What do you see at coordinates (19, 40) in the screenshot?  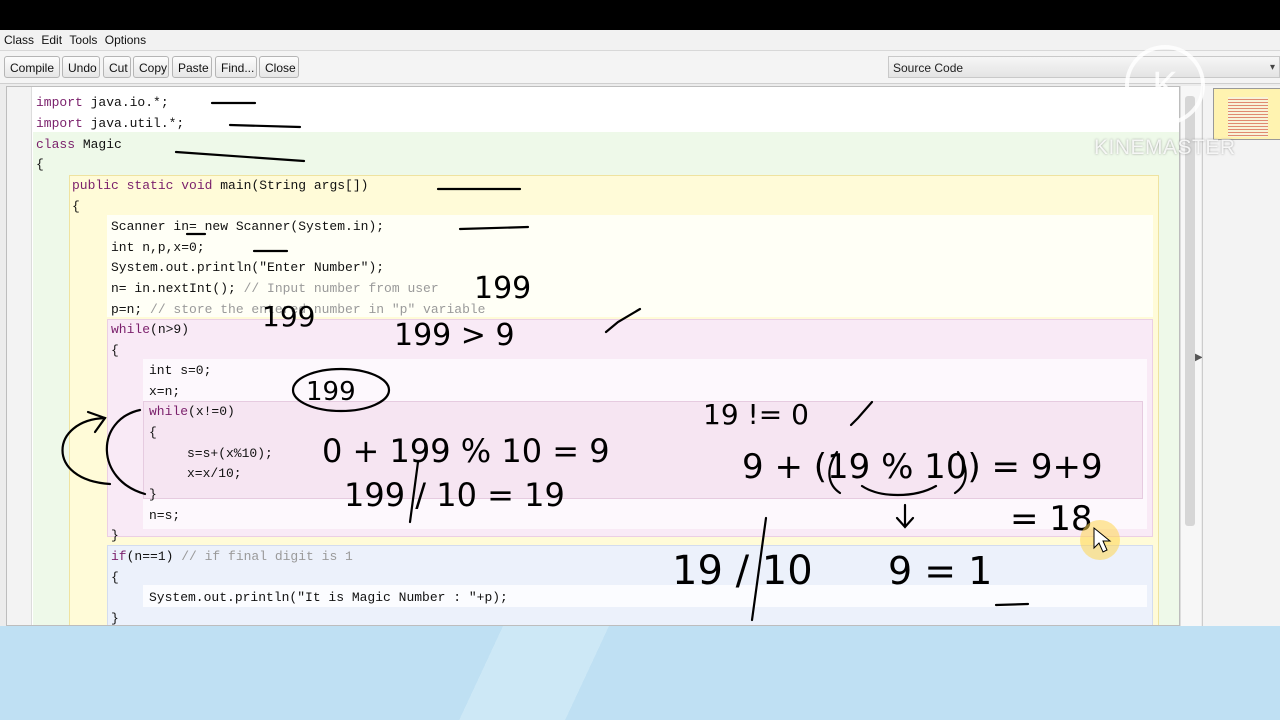 I see `menu-class: Class` at bounding box center [19, 40].